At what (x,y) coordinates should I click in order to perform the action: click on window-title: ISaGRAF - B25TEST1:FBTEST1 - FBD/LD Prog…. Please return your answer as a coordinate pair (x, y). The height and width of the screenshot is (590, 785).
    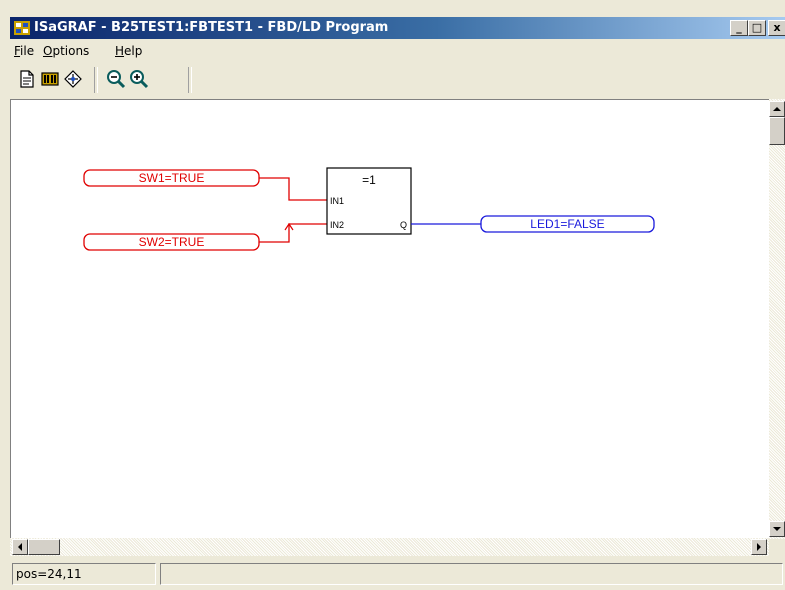
    Looking at the image, I should click on (211, 27).